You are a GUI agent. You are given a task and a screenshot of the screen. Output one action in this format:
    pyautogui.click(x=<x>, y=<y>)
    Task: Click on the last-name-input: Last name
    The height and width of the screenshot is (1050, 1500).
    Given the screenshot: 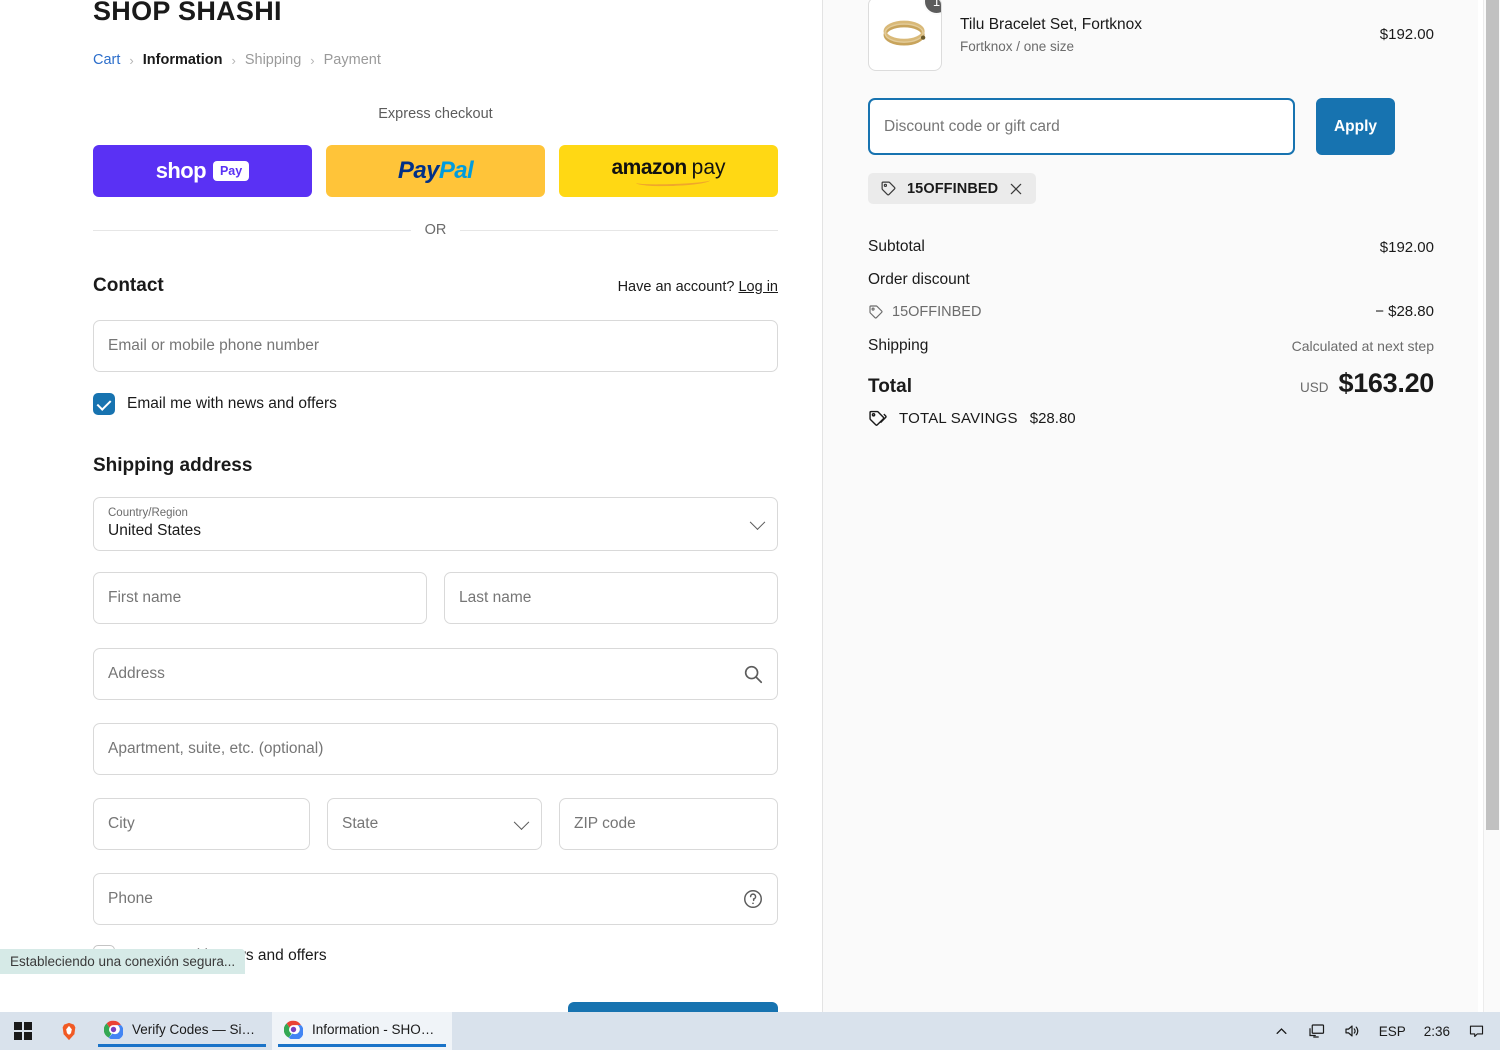 What is the action you would take?
    pyautogui.click(x=611, y=598)
    